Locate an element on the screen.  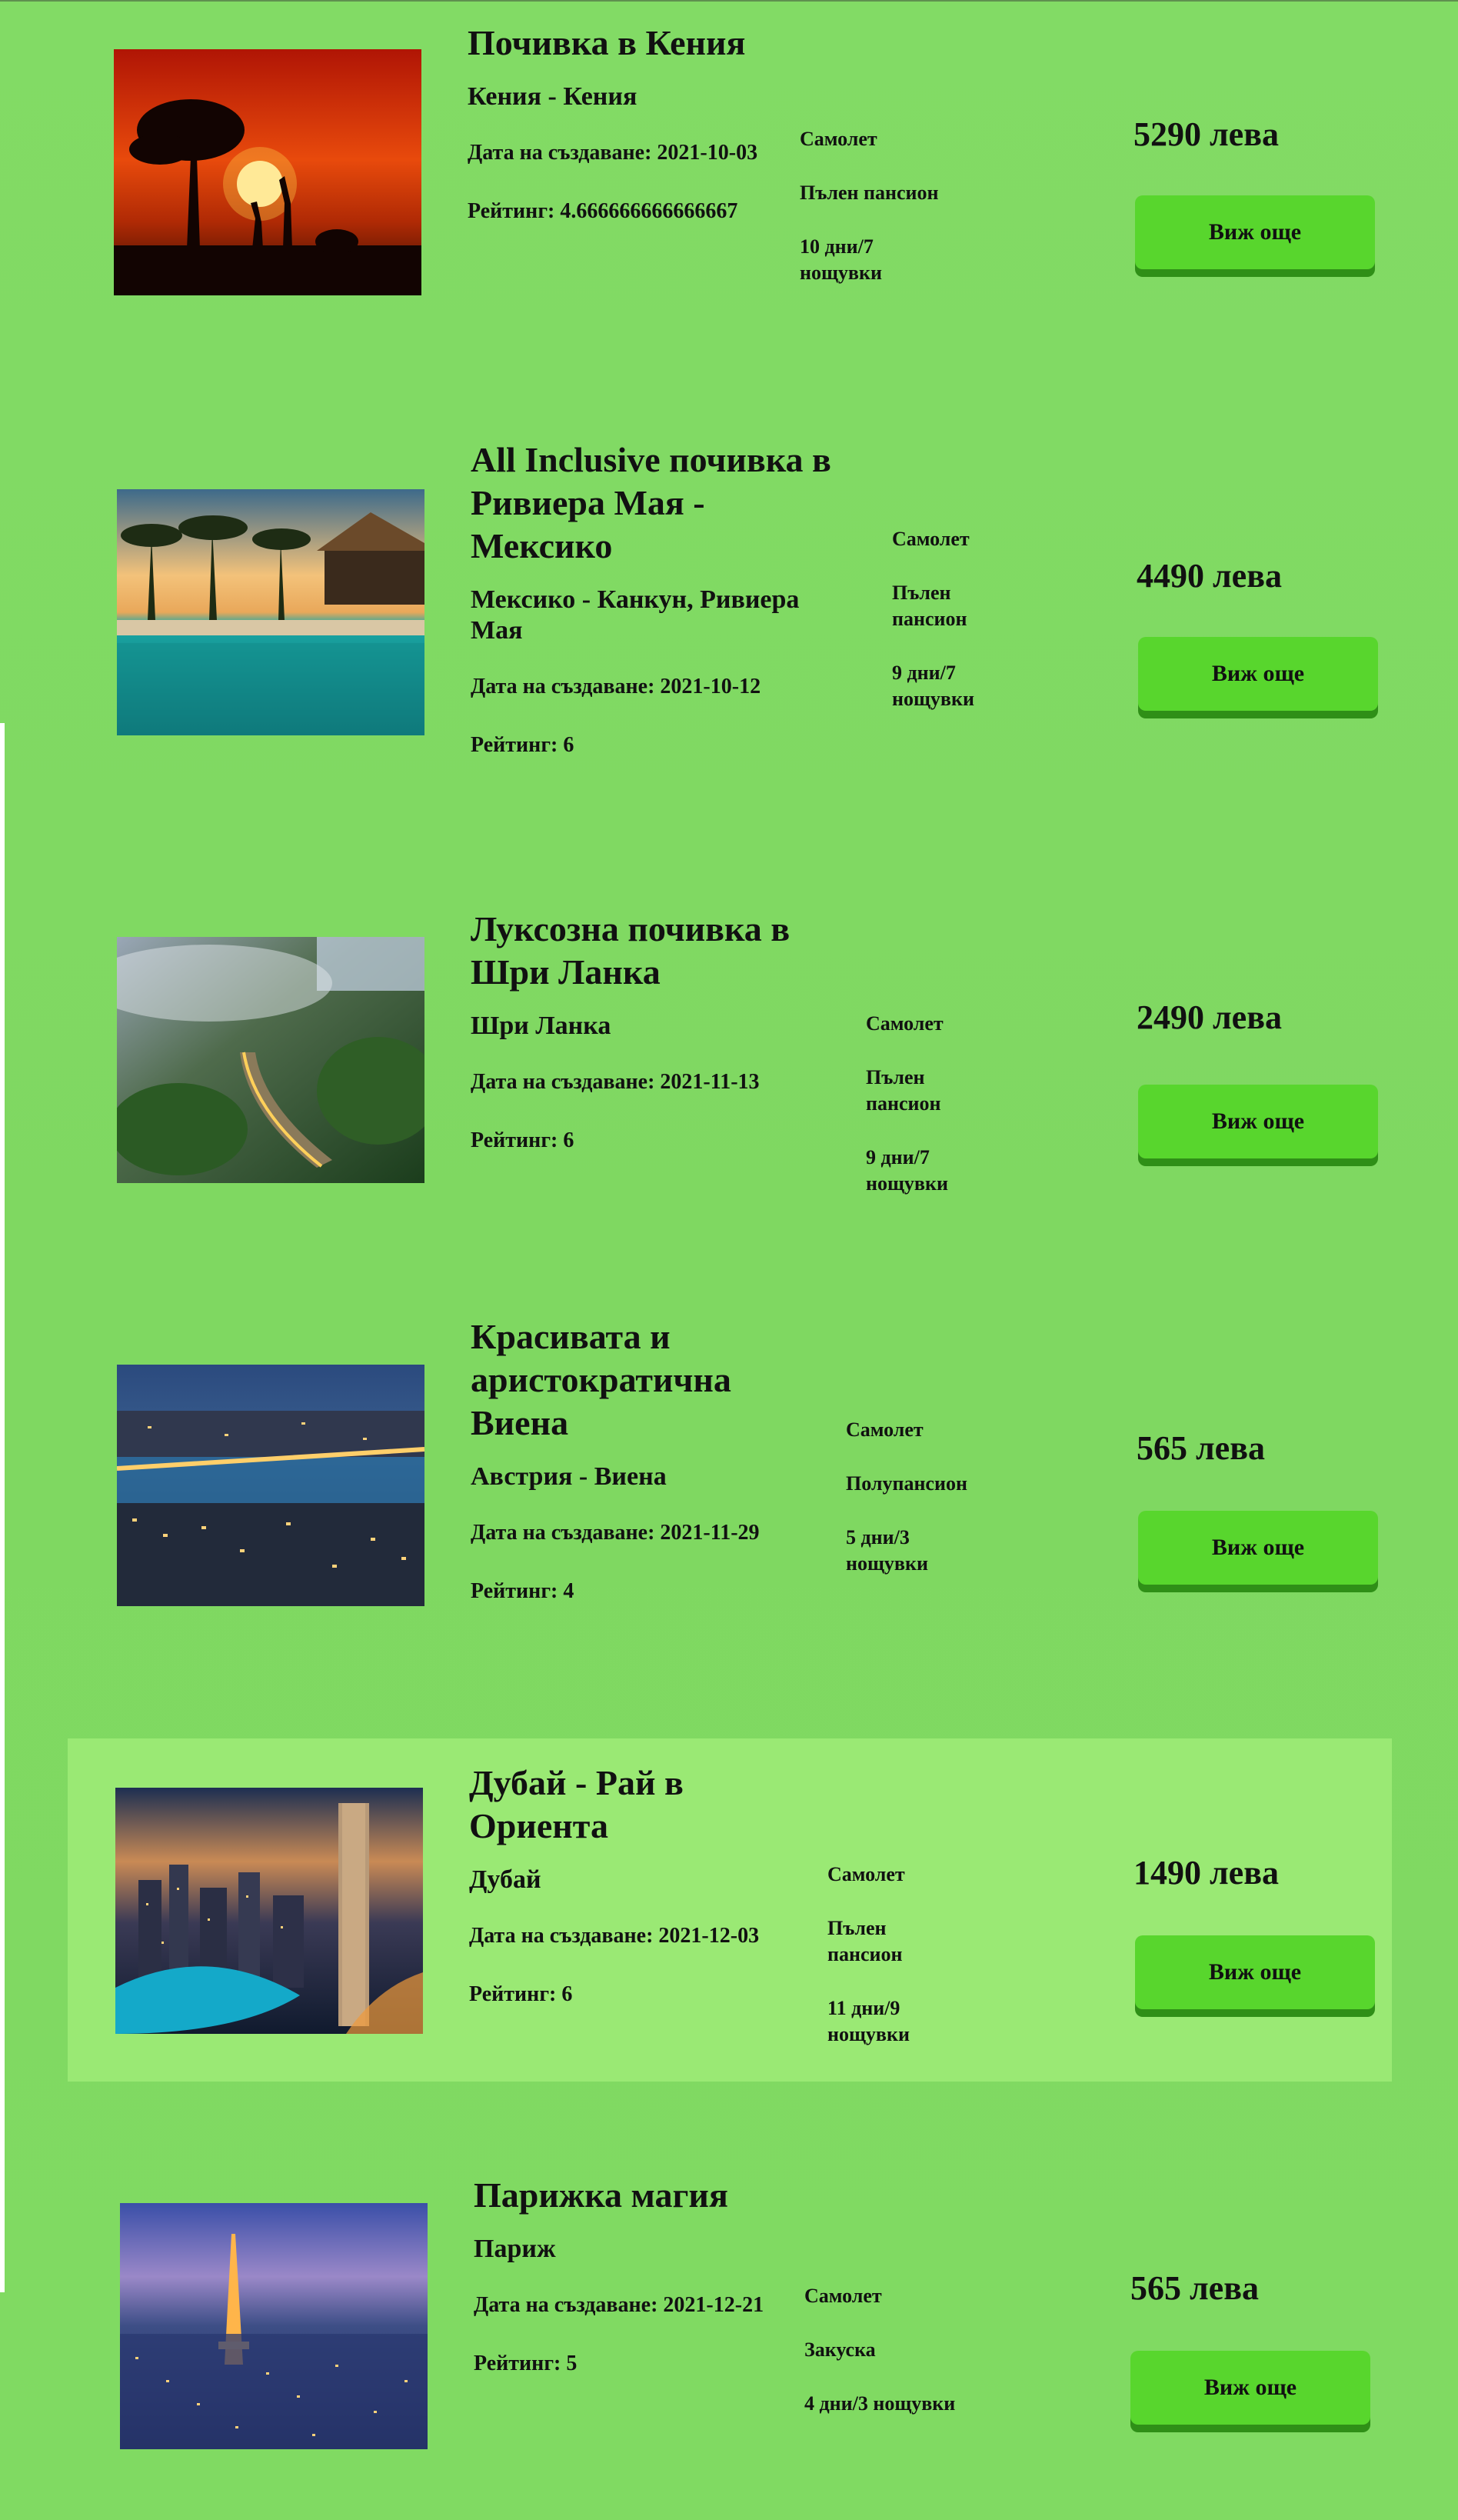
offer-title: Дубай - Рай в Ориента is located at coordinates (576, 1804).